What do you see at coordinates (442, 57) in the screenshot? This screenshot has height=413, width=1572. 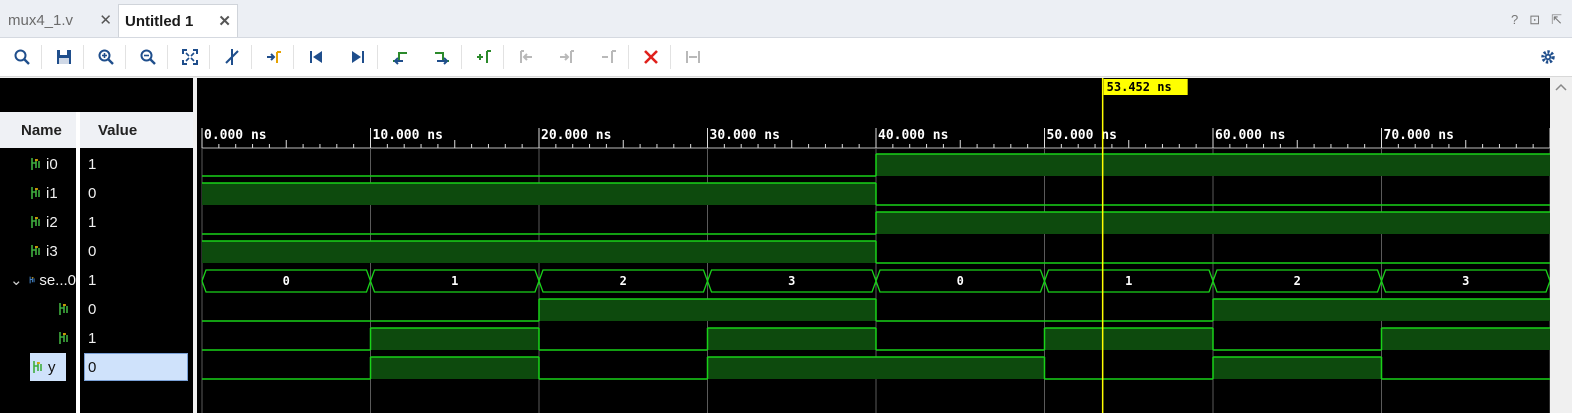 I see `next-transition-icon` at bounding box center [442, 57].